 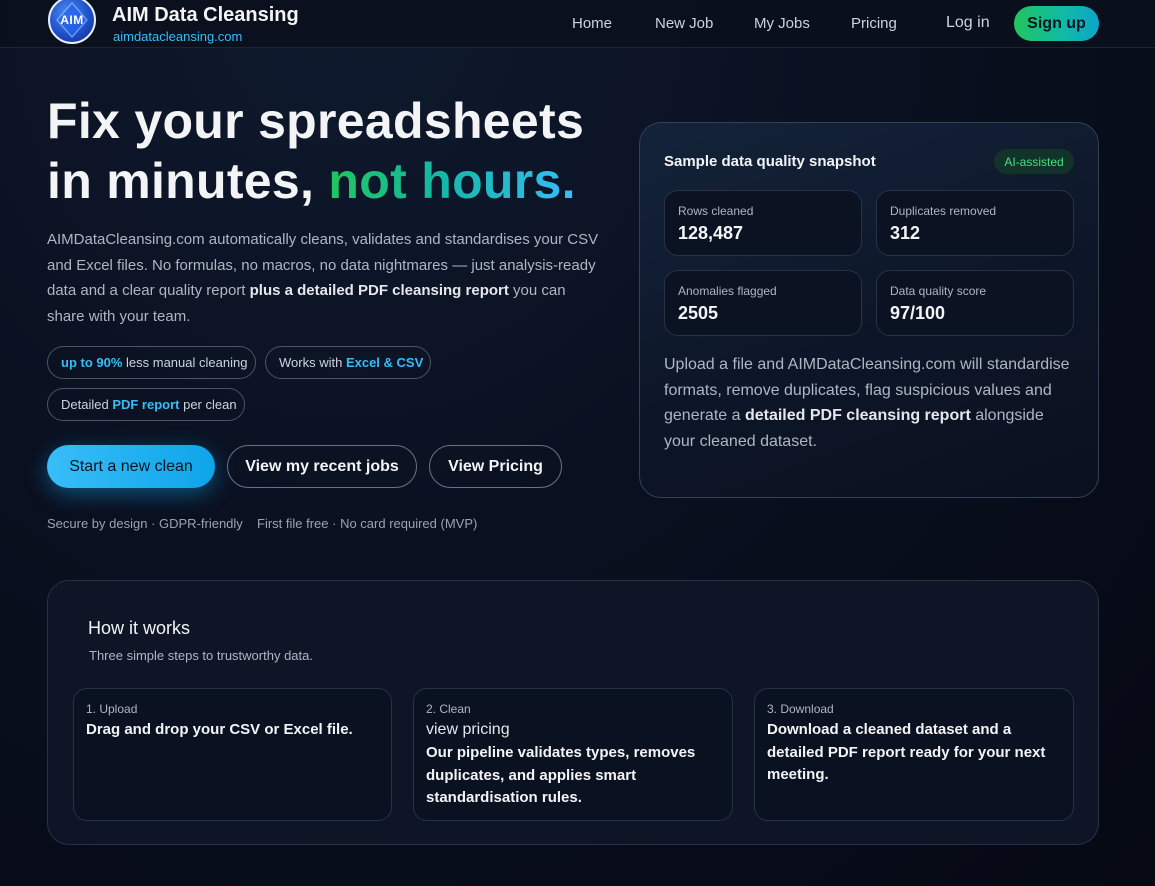 I want to click on pill-excel-csv-text: Works with, so click(x=312, y=362).